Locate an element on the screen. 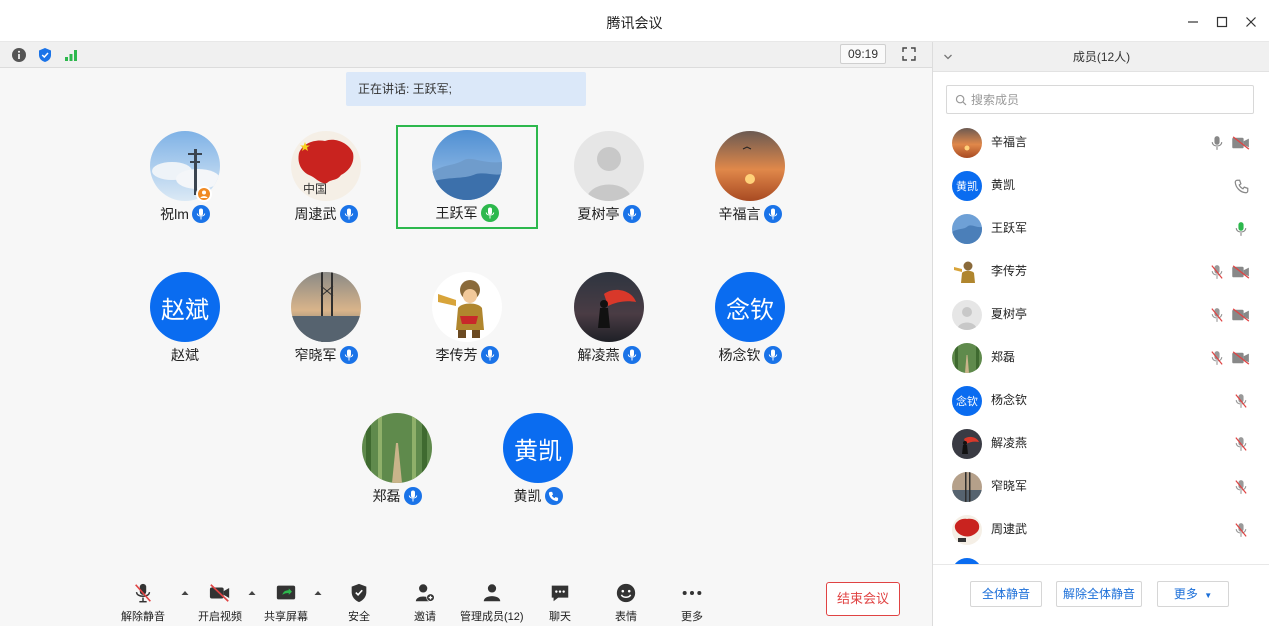 Image resolution: width=1269 pixels, height=626 pixels. svg-text: 中国 is located at coordinates (315, 188).